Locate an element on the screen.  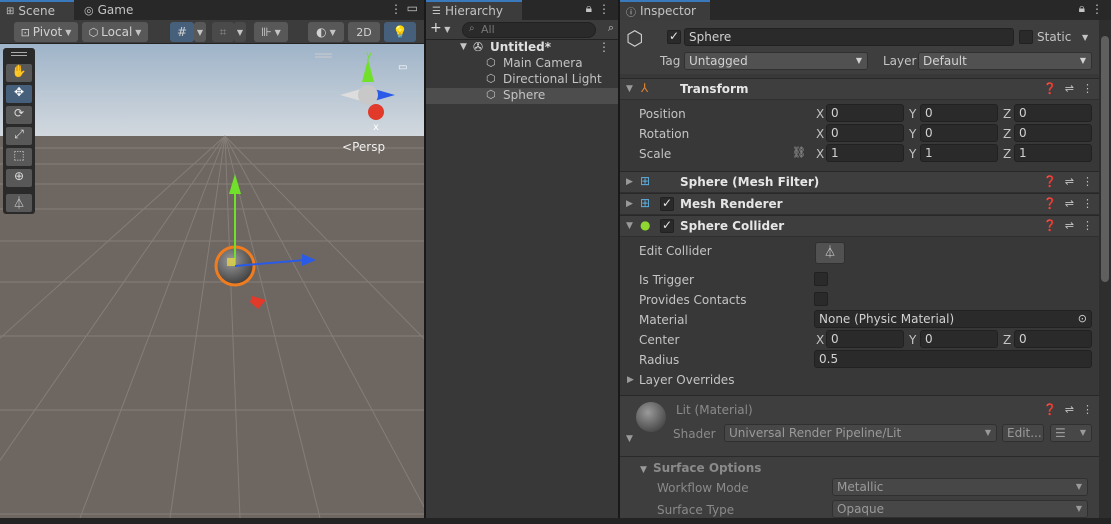
tab-hierarchy: ☰ Hierarchy is located at coordinates (474, 10).